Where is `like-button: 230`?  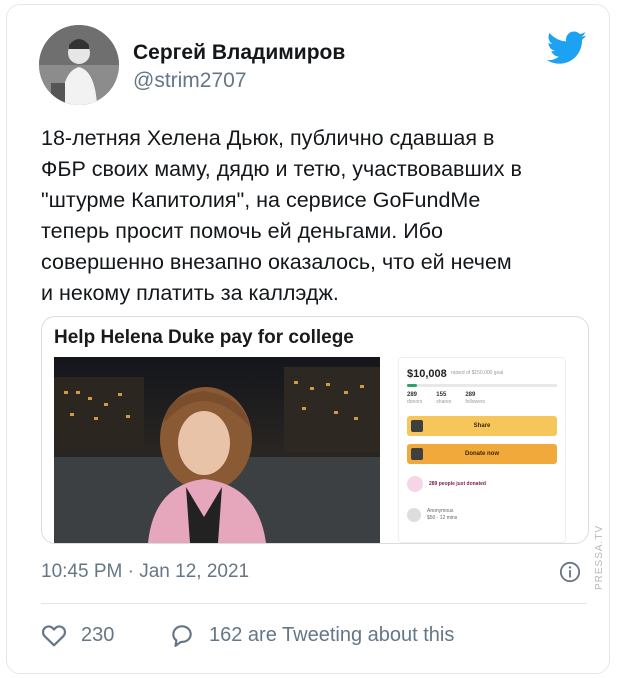
like-button: 230 is located at coordinates (77, 635).